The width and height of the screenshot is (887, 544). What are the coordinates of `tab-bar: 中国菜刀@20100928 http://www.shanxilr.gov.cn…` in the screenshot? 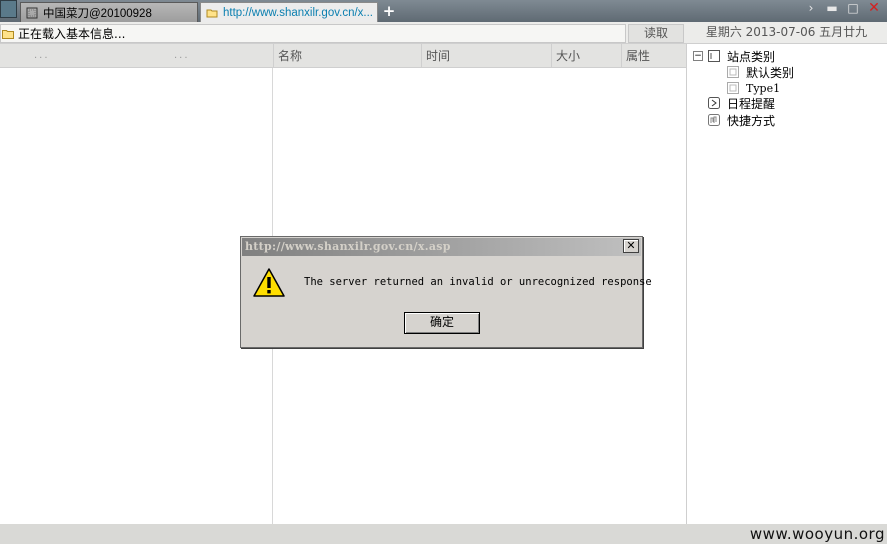 It's located at (443, 11).